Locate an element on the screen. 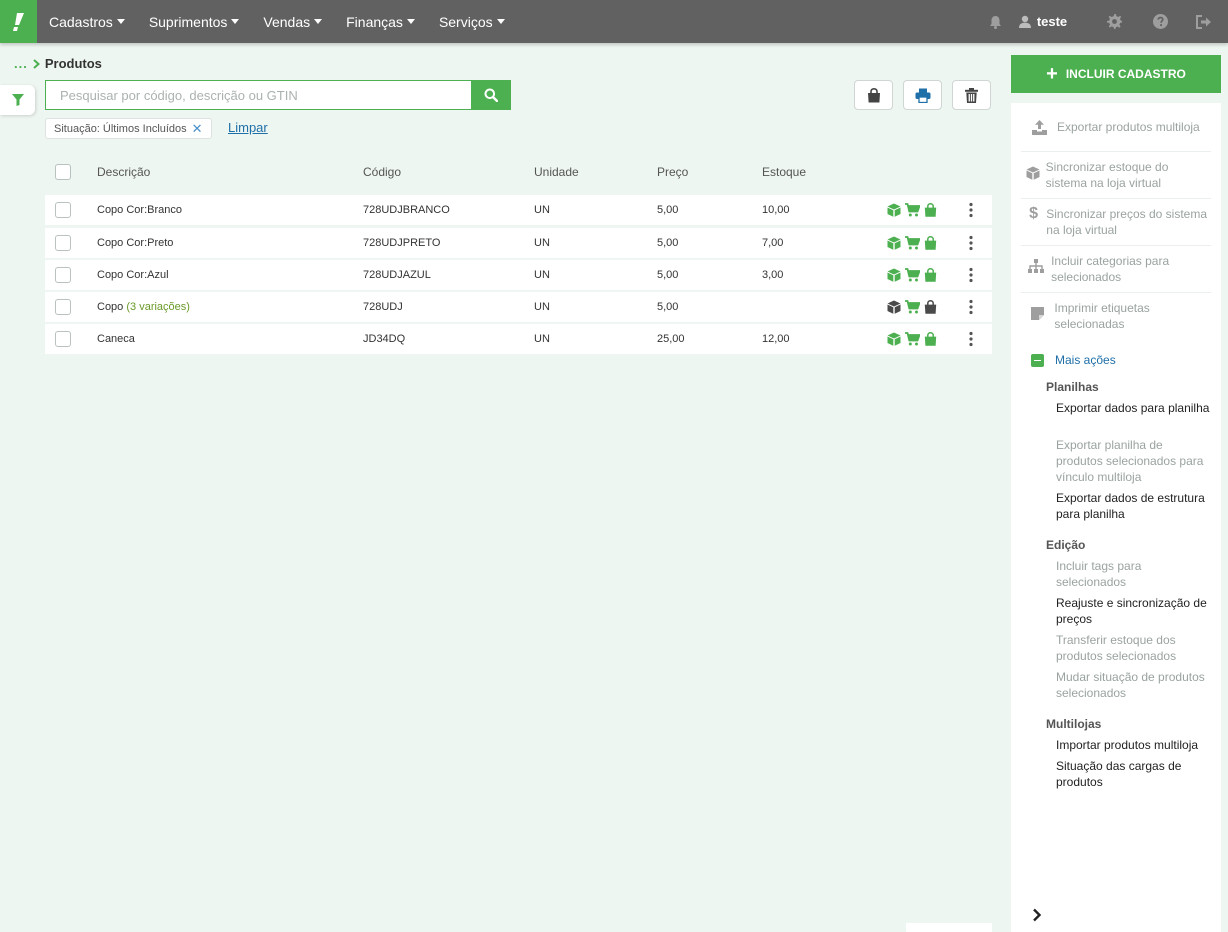 This screenshot has height=932, width=1228. logout-button is located at coordinates (1204, 21).